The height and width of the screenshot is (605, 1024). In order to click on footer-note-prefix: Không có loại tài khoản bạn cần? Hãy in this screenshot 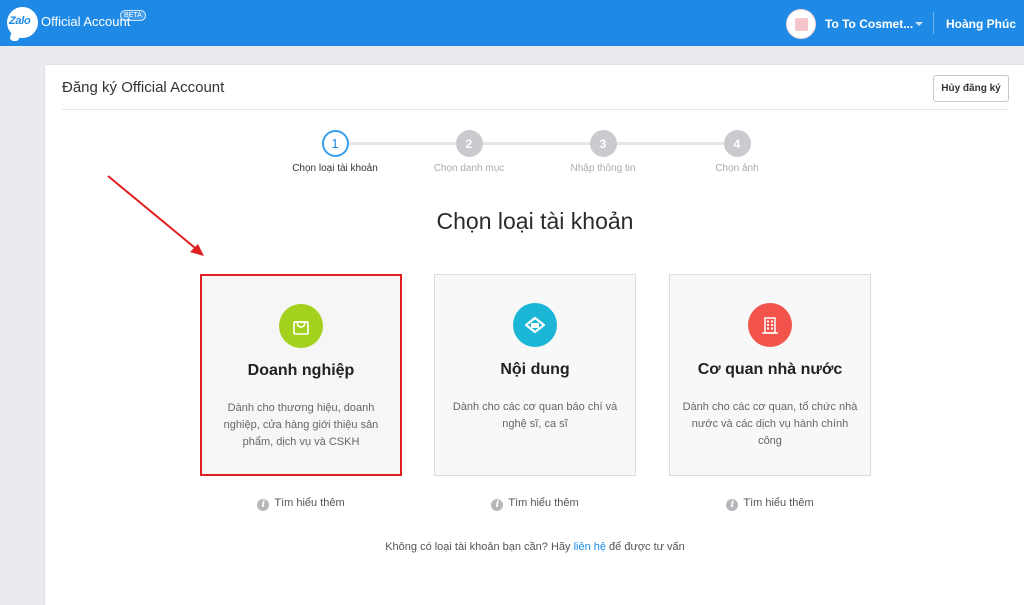, I will do `click(479, 547)`.